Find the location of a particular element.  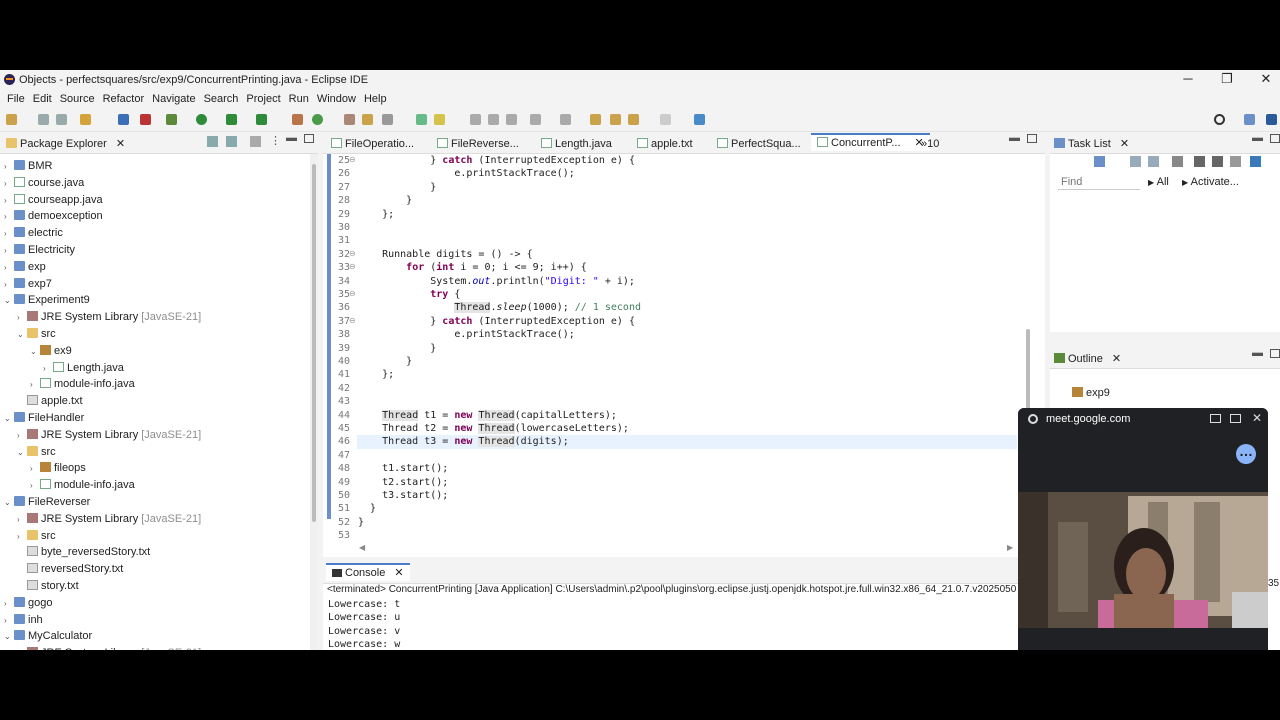

tree-item: ⌄ FileHandler is located at coordinates (44, 418).